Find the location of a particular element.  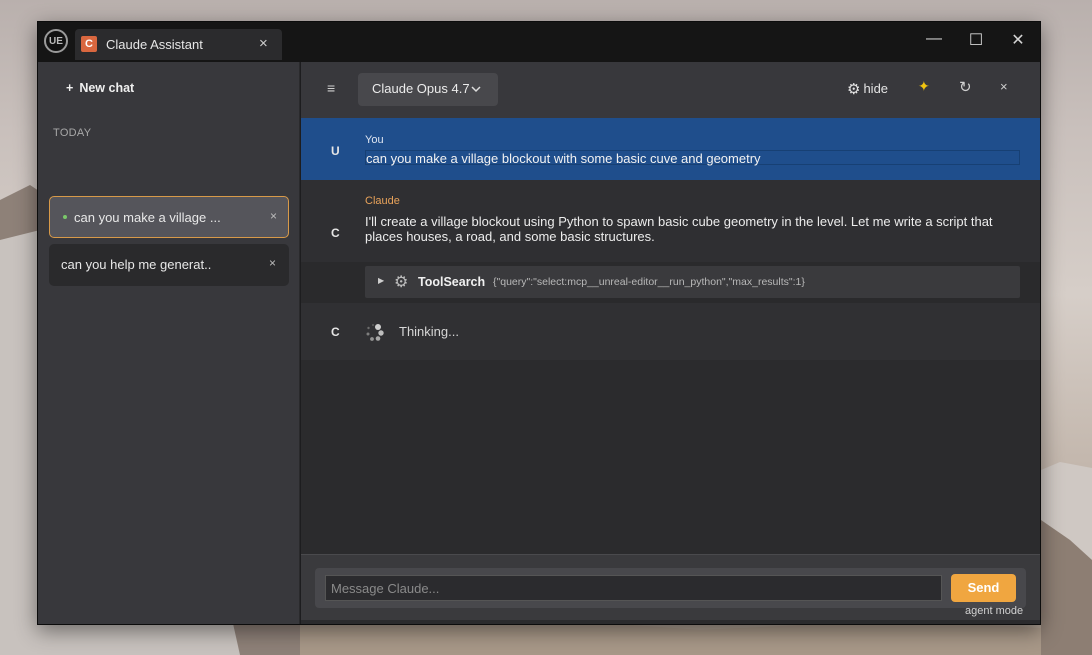

composer: Send is located at coordinates (670, 588).